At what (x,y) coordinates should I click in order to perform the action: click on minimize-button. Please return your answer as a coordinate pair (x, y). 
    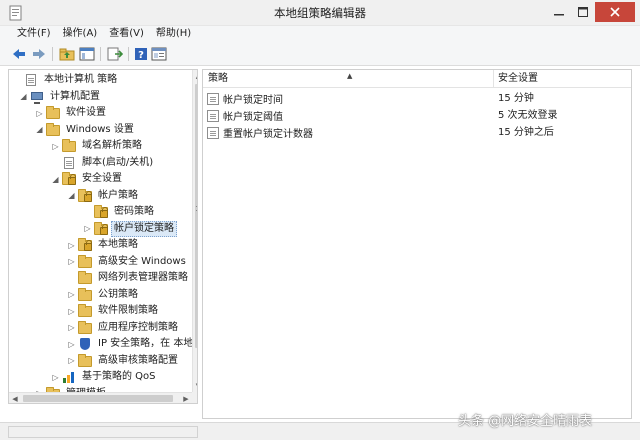
    Looking at the image, I should click on (559, 12).